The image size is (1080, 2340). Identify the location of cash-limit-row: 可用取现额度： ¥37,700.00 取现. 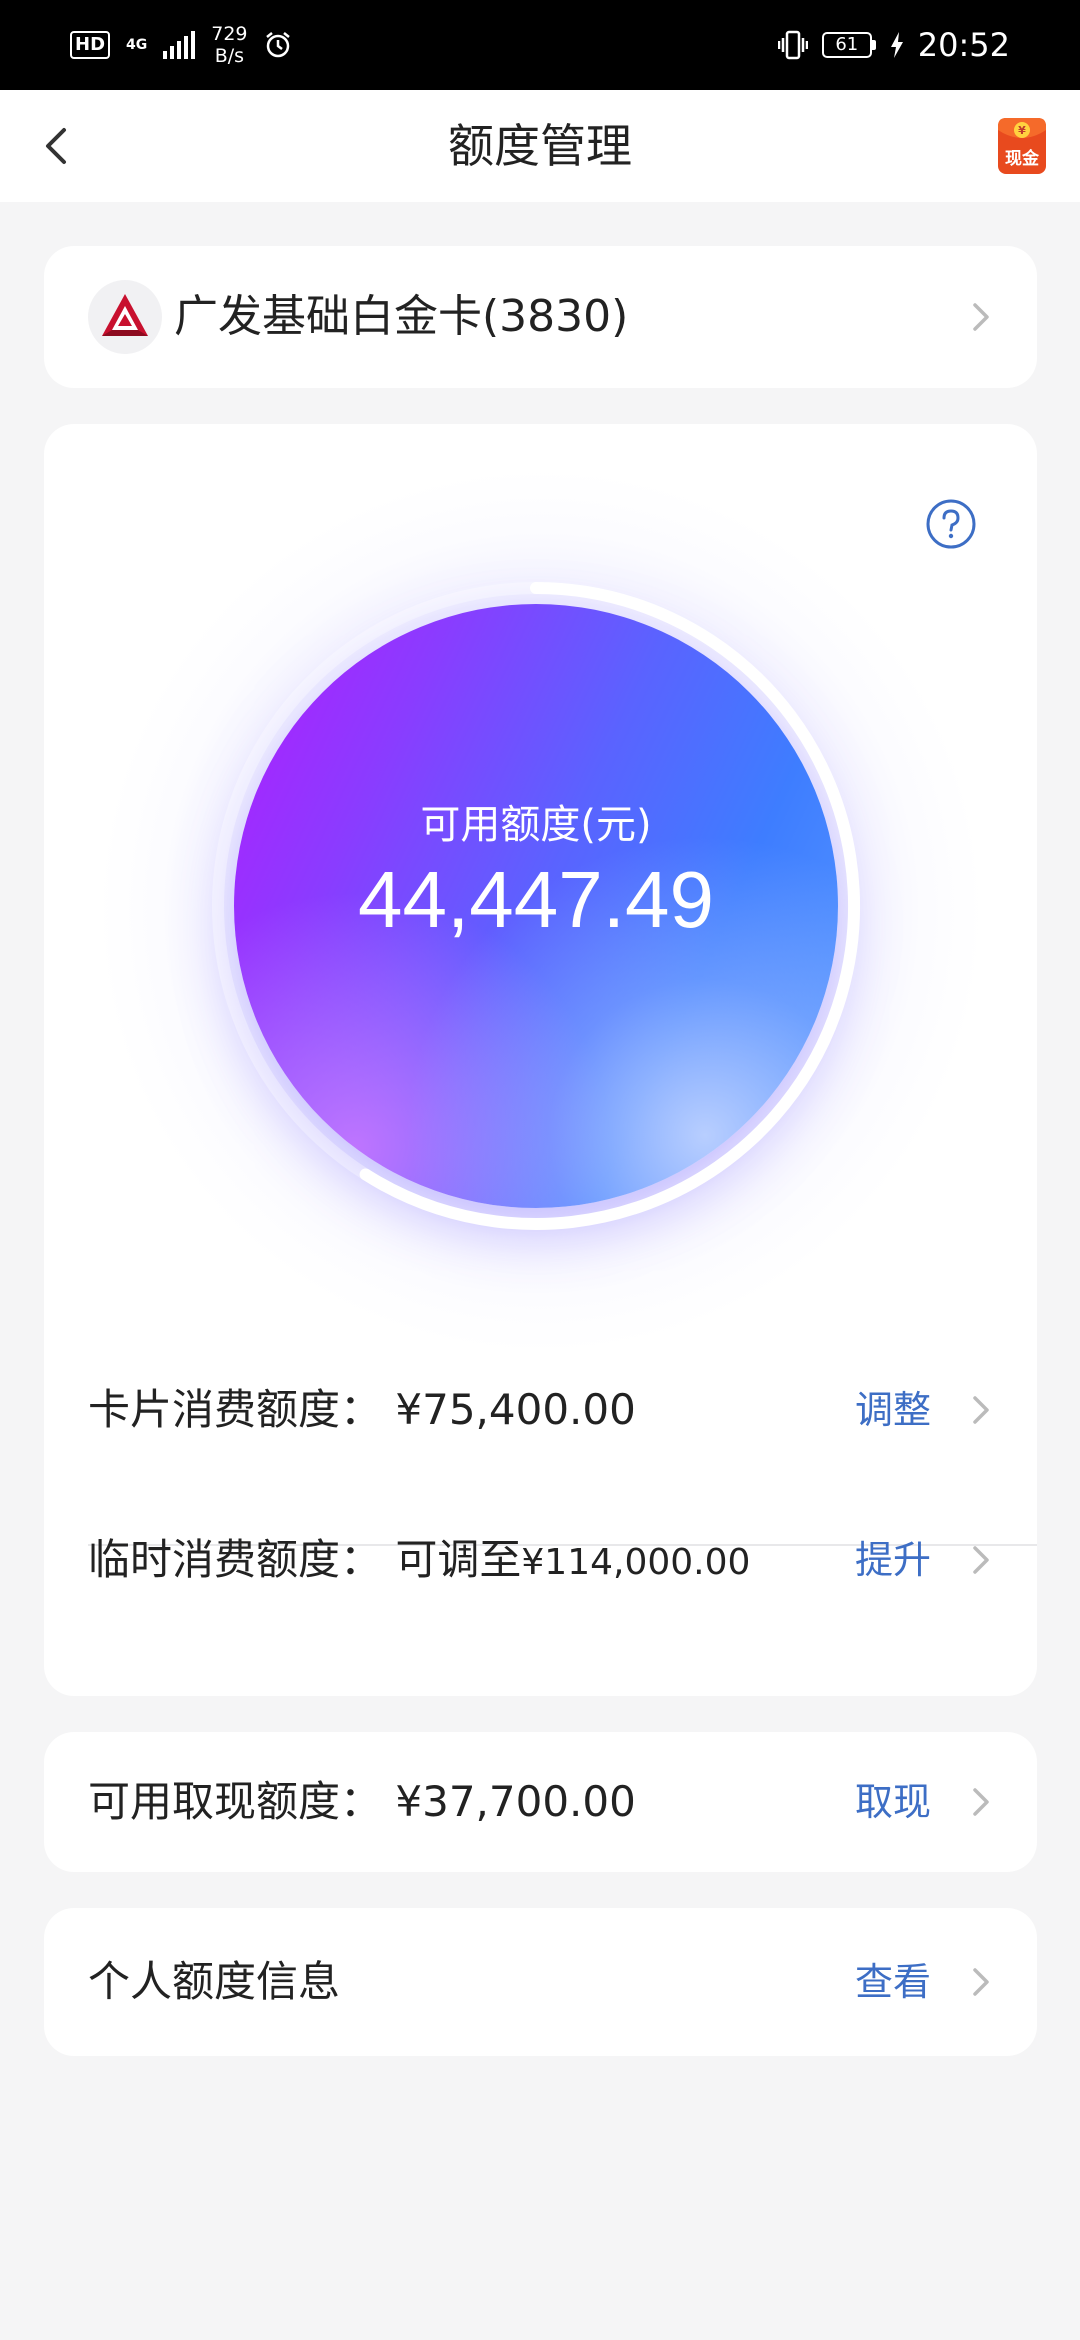
(540, 1802).